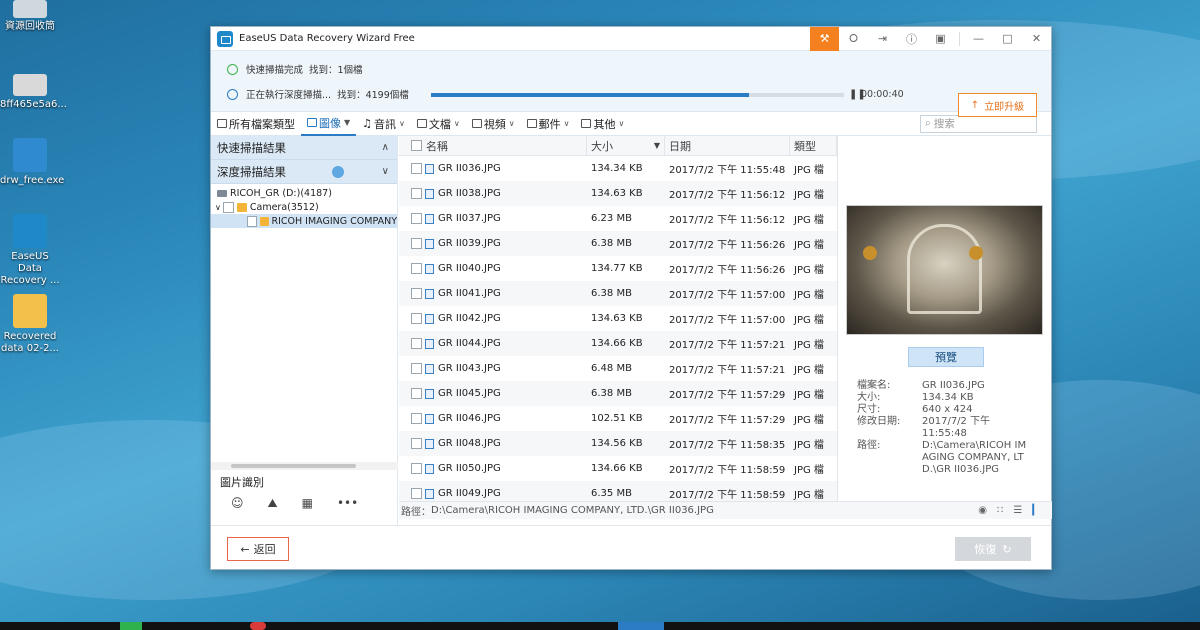  I want to click on menu-icon: ▣, so click(940, 39).